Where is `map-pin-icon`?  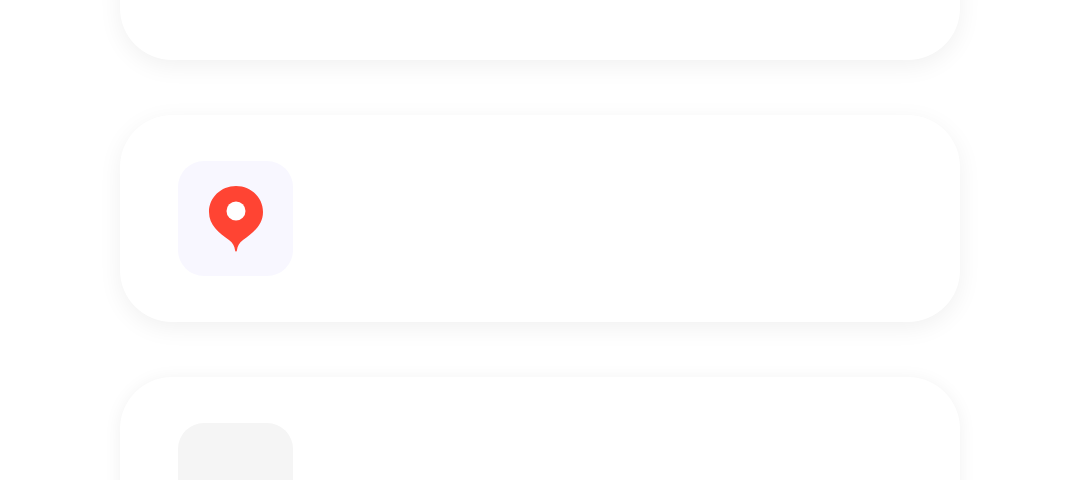 map-pin-icon is located at coordinates (235, 218).